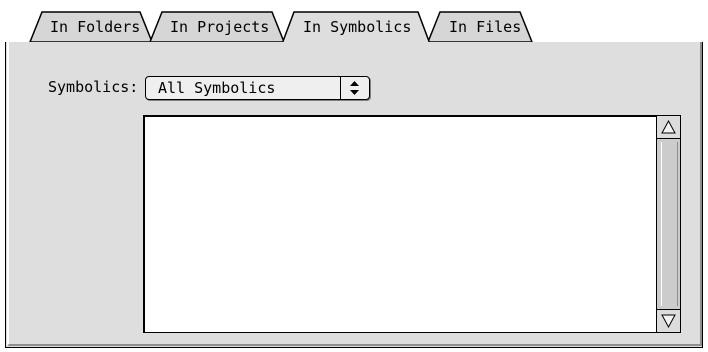  I want to click on scroll-track, so click(669, 224).